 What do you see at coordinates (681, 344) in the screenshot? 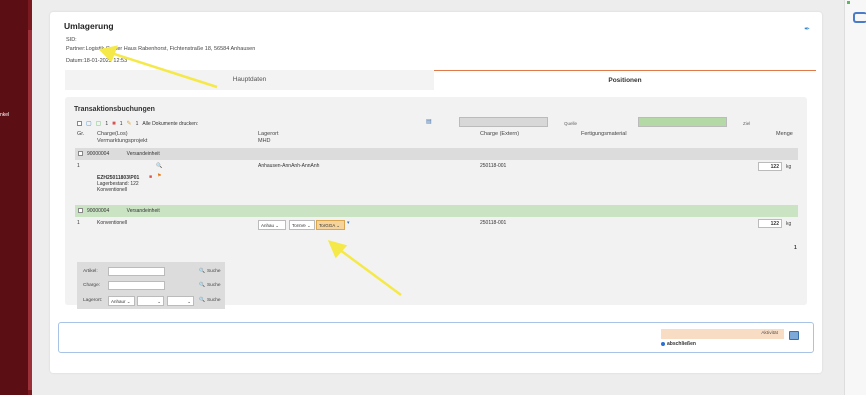
I see `abschliessen-label: abschließen` at bounding box center [681, 344].